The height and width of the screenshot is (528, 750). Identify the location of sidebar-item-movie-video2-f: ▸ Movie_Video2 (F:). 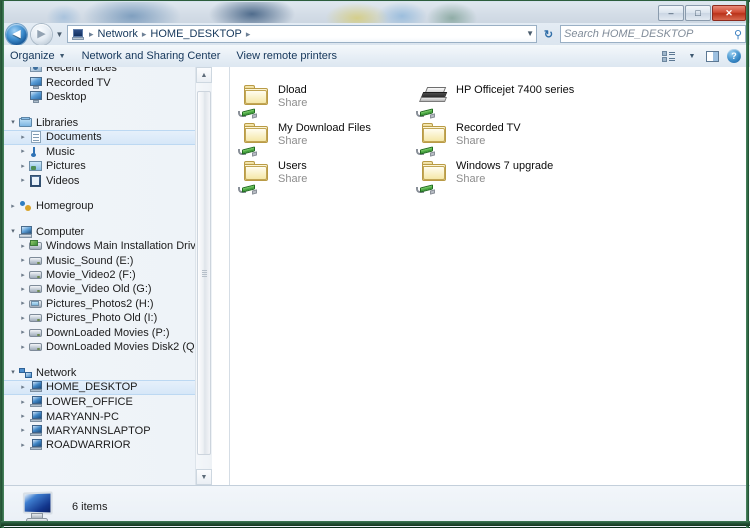
(107, 275).